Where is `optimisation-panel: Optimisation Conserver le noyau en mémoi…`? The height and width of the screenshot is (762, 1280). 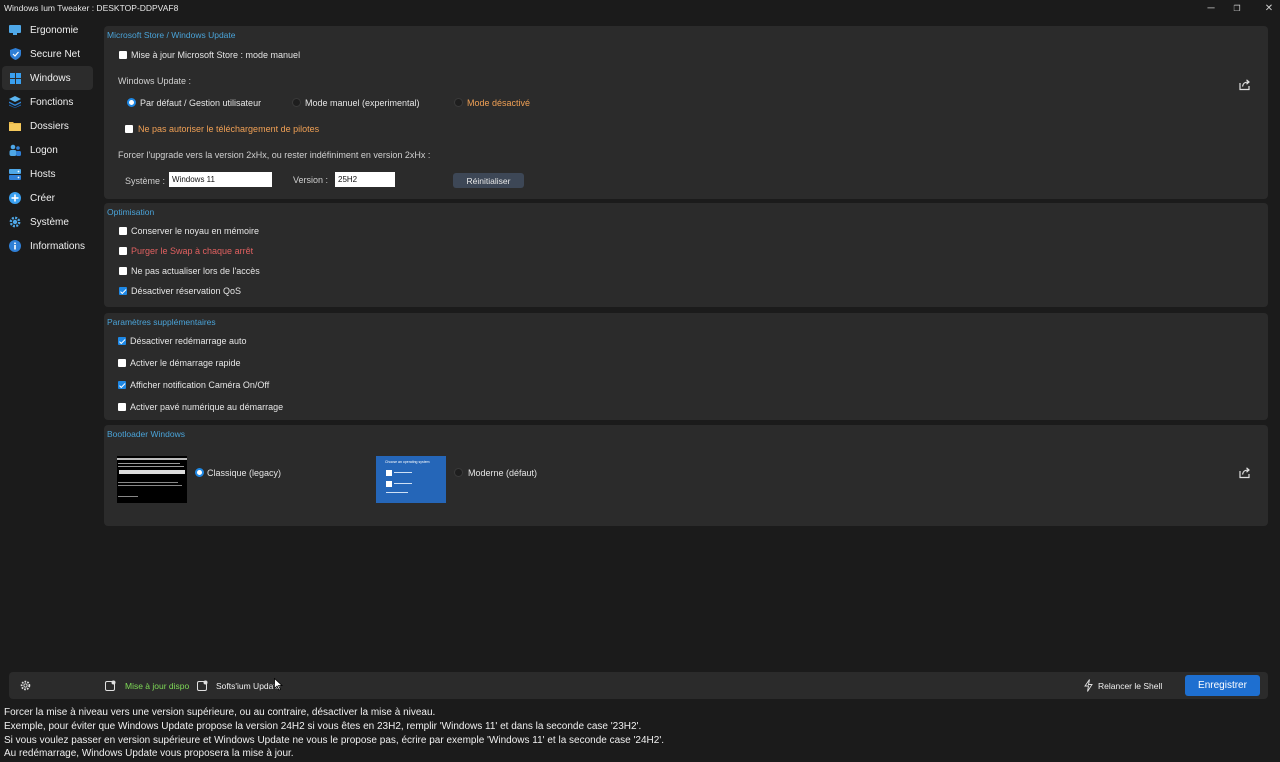 optimisation-panel: Optimisation Conserver le noyau en mémoi… is located at coordinates (686, 255).